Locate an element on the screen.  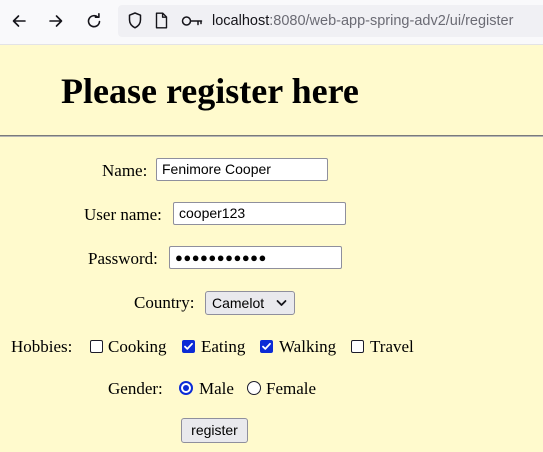
url-path: :8080/web-app-spring-adv2/ui/register is located at coordinates (391, 21).